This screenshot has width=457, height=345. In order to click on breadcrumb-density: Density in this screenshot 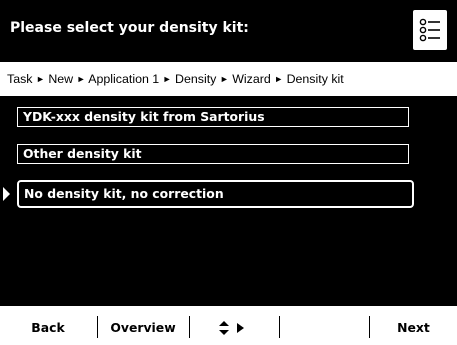, I will do `click(196, 79)`.